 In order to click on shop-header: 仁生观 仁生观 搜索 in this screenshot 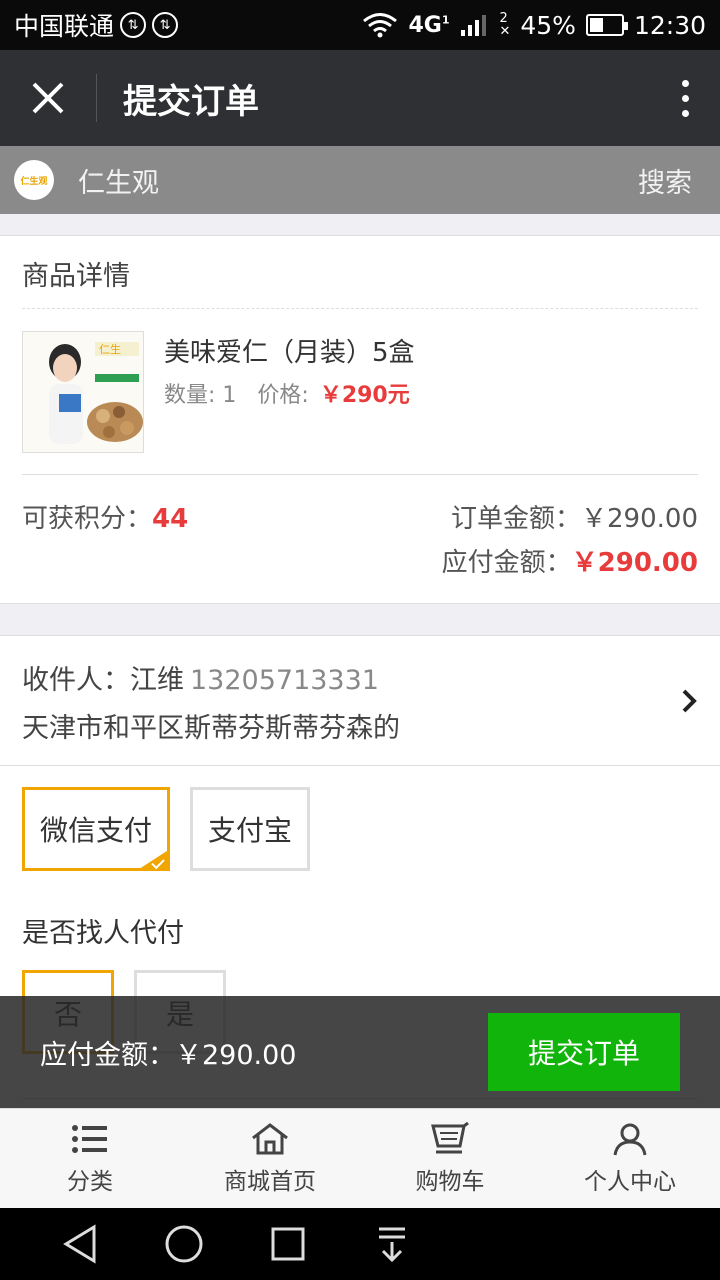, I will do `click(360, 180)`.